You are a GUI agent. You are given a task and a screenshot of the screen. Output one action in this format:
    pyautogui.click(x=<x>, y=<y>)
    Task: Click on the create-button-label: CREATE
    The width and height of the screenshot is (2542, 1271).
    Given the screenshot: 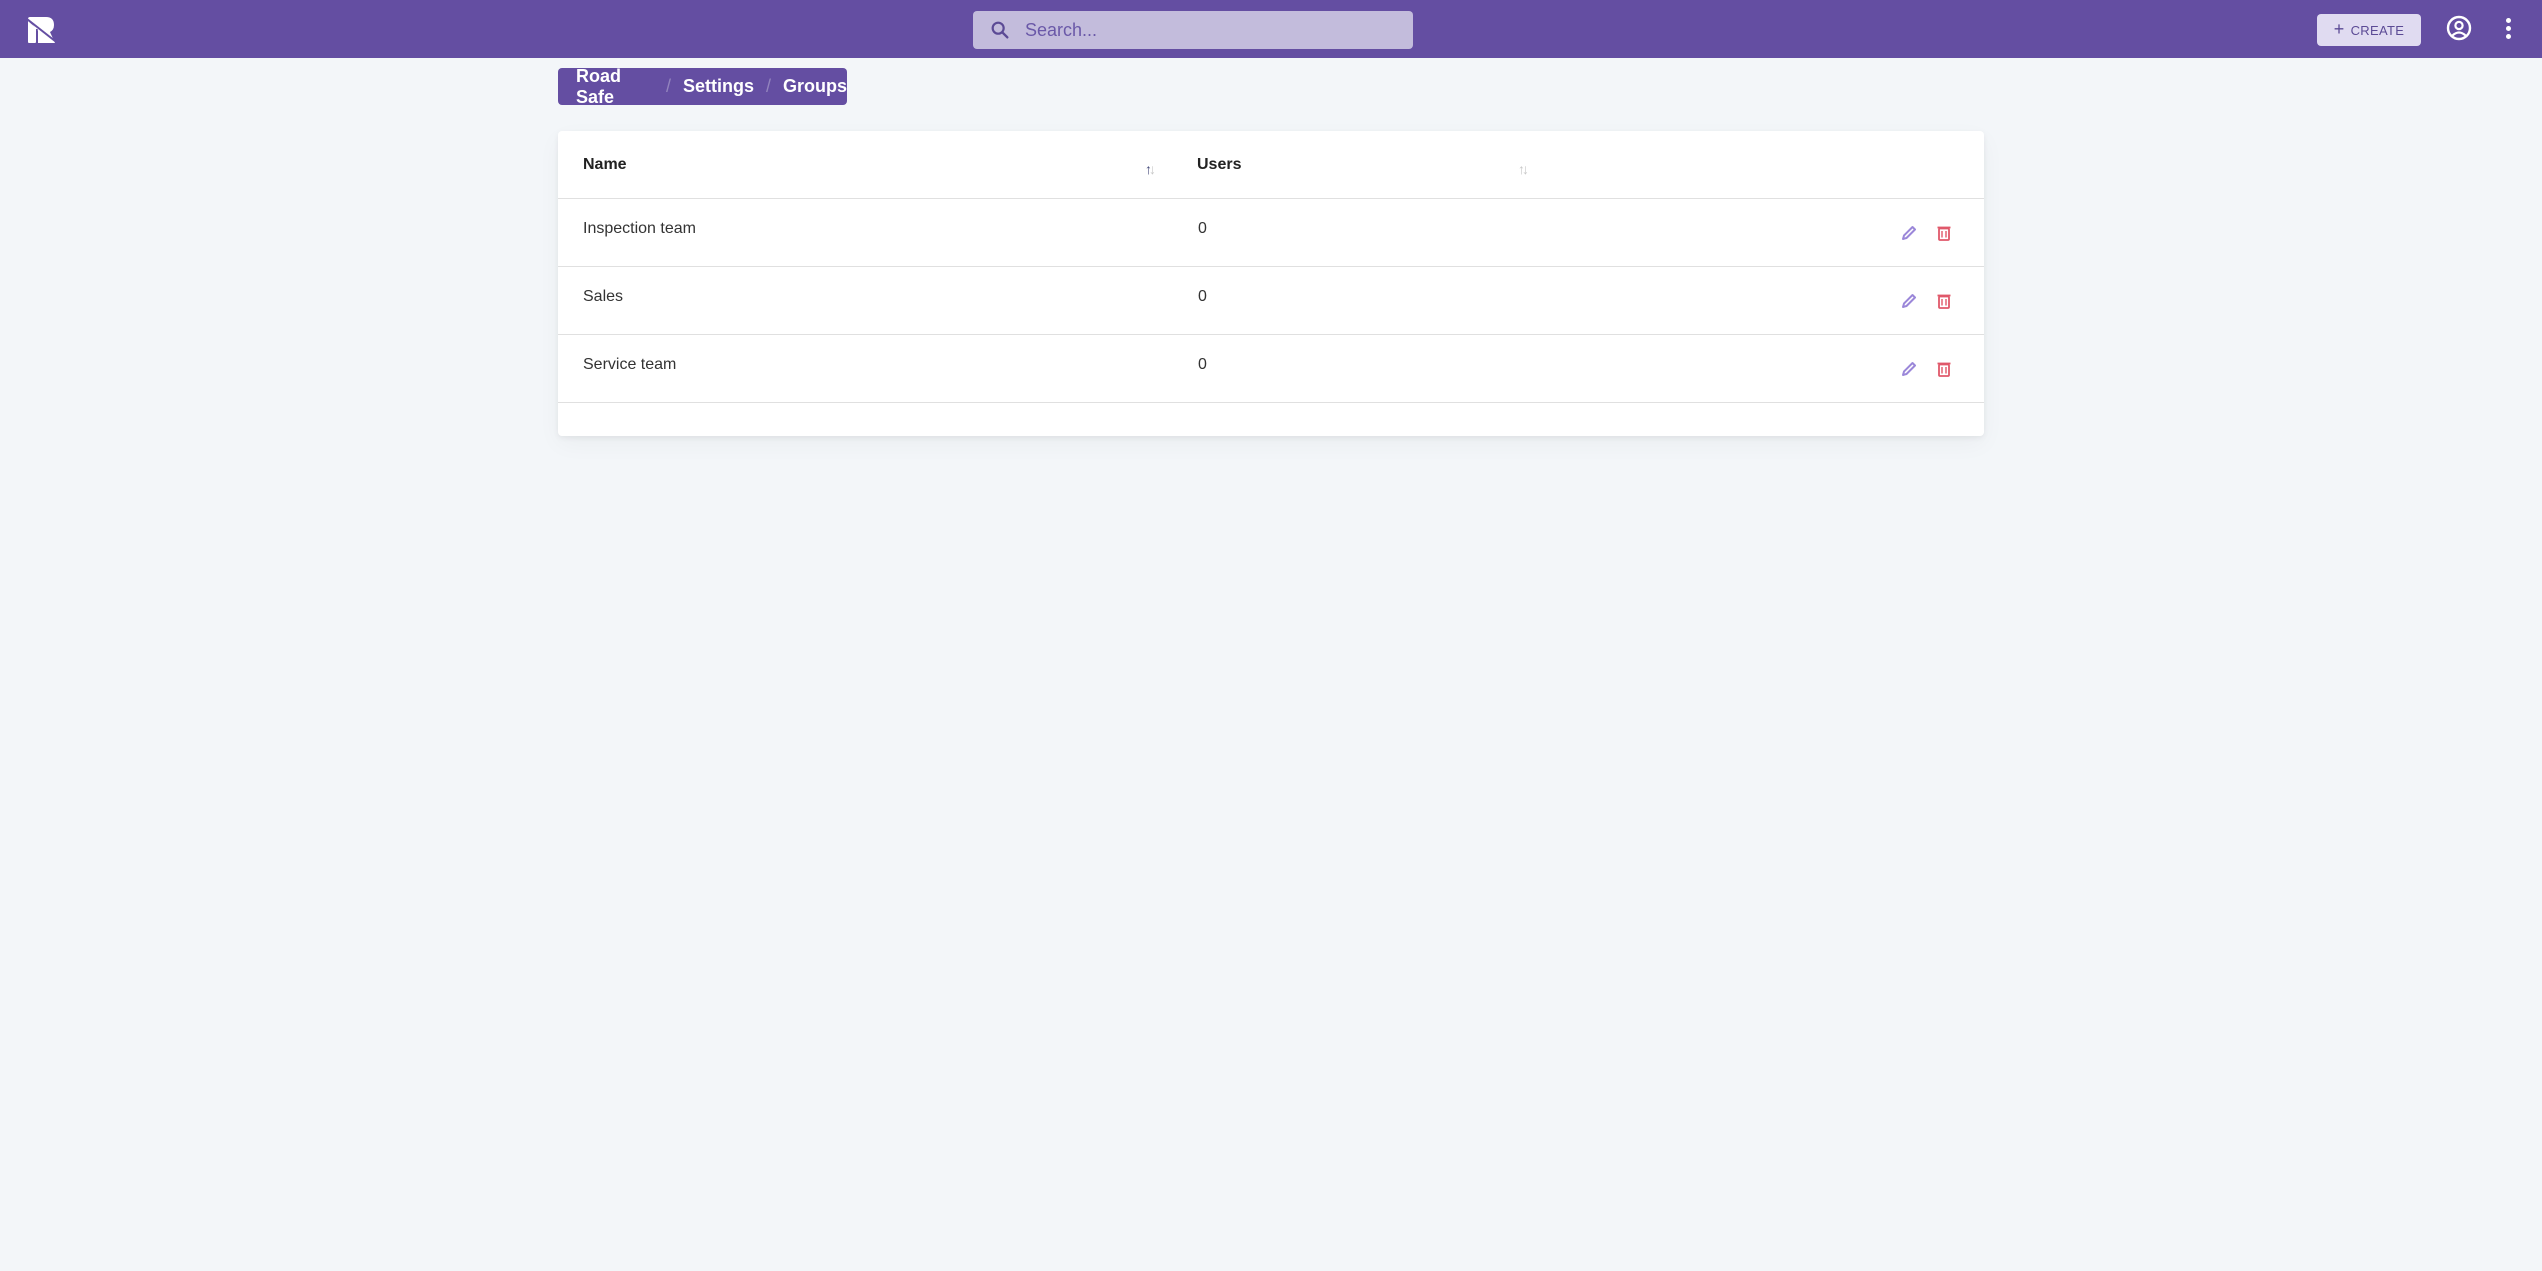 What is the action you would take?
    pyautogui.click(x=2377, y=30)
    